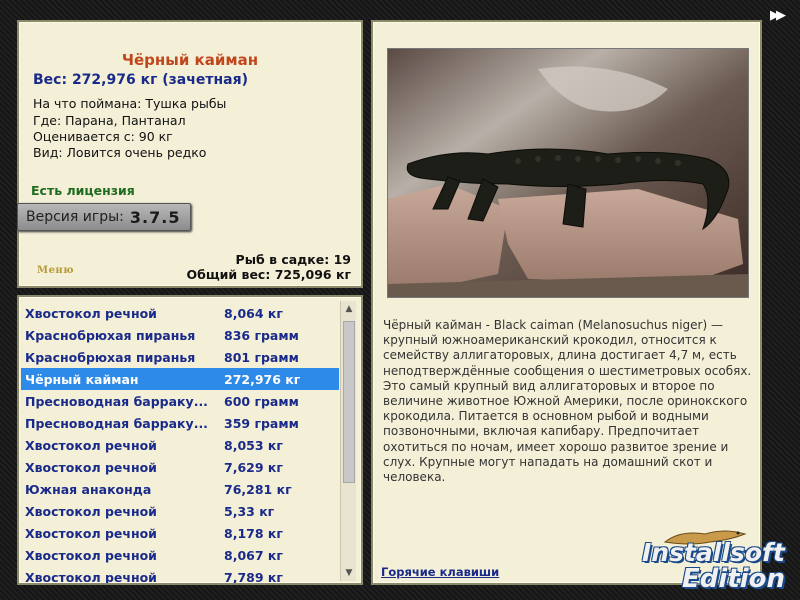 This screenshot has height=600, width=800. Describe the element at coordinates (733, 579) in the screenshot. I see `watermark-line2: Edition` at that location.